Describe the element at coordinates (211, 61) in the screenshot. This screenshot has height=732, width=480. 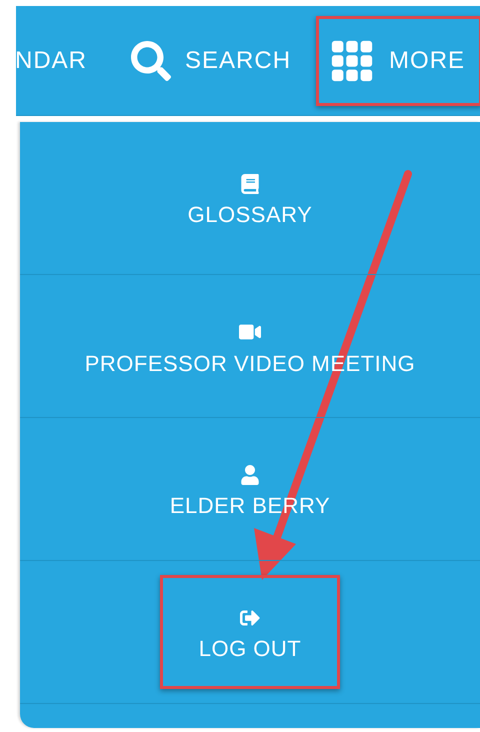
I see `nav-tab: SEARCH` at that location.